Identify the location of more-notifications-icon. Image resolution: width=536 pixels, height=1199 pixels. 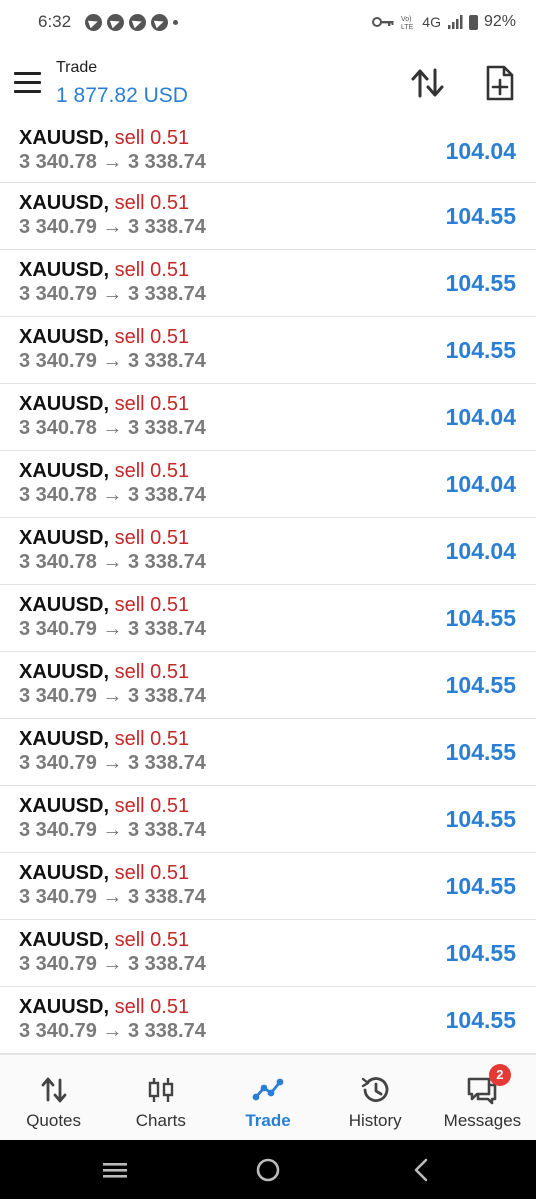
(176, 22).